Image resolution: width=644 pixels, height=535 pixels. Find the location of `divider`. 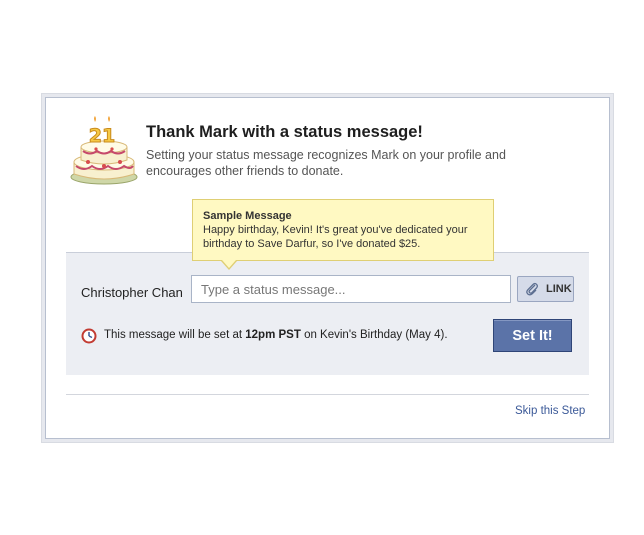

divider is located at coordinates (327, 394).